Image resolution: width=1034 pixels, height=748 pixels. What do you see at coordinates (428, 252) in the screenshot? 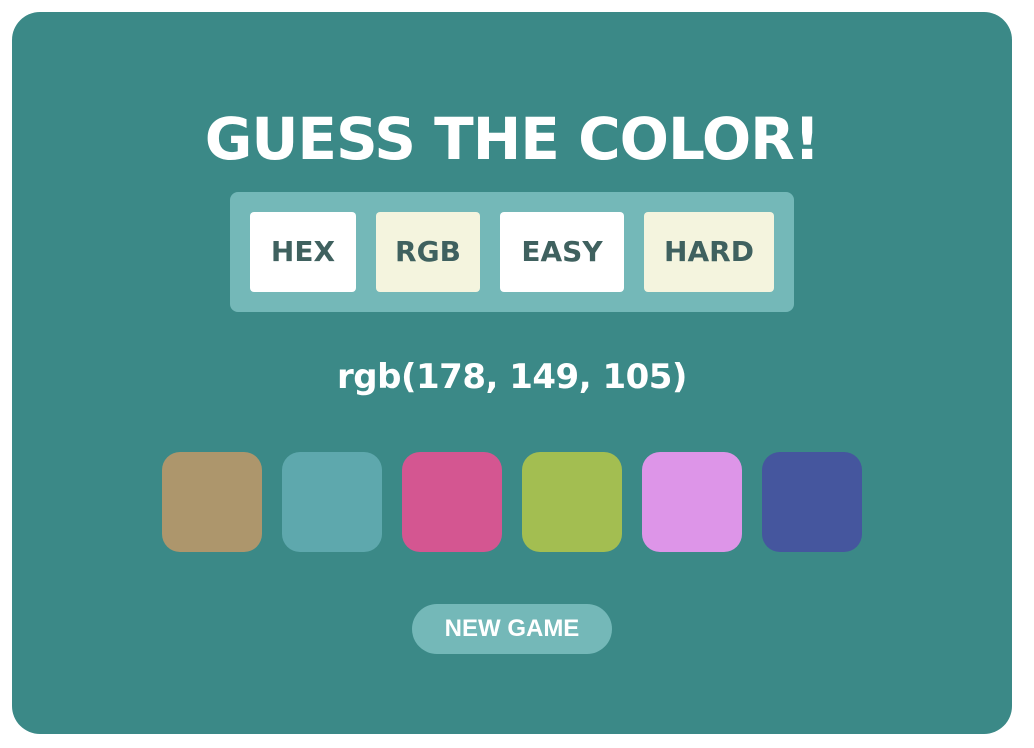
I see `rgb-mode-button: RGB` at bounding box center [428, 252].